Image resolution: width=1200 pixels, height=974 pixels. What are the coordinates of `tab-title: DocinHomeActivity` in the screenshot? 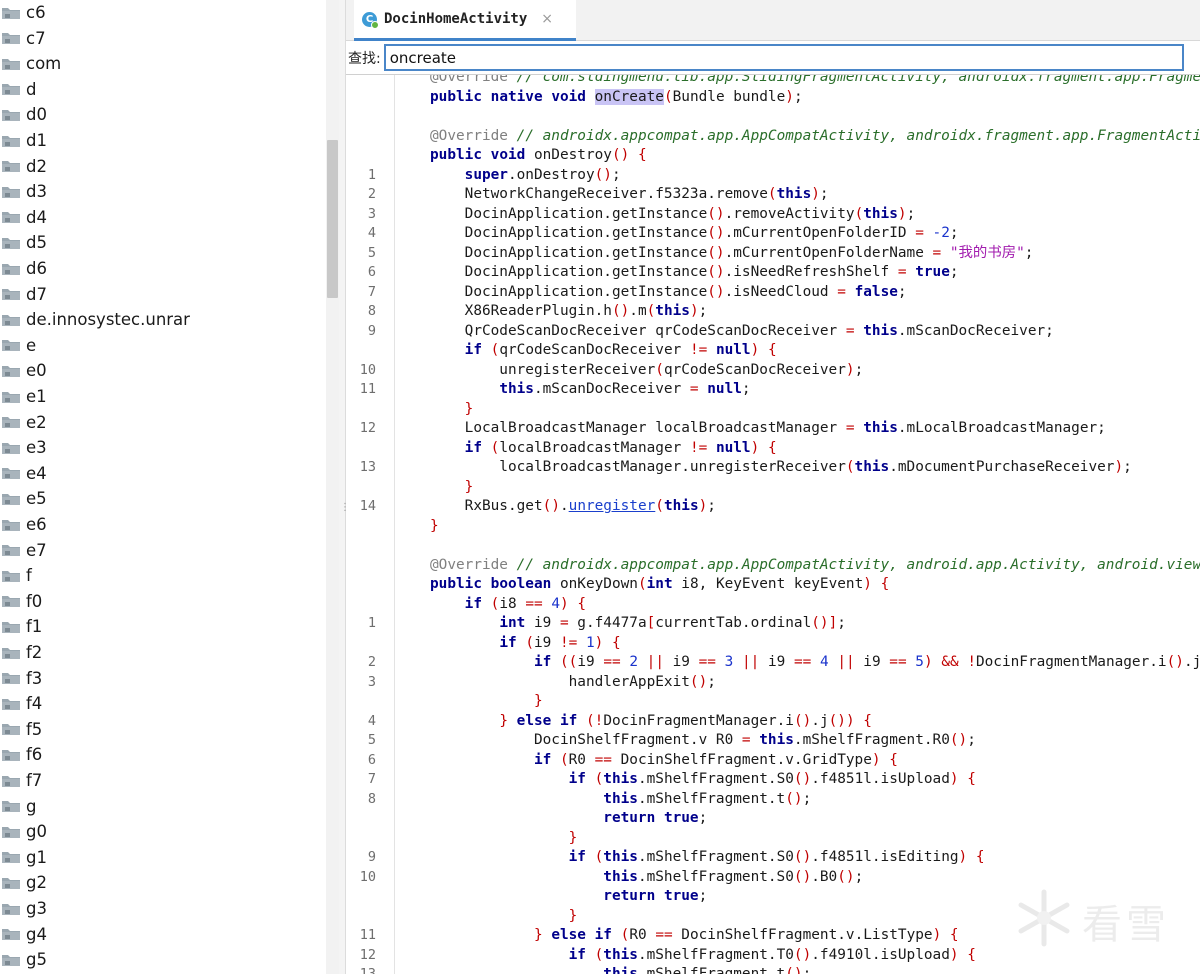 It's located at (456, 19).